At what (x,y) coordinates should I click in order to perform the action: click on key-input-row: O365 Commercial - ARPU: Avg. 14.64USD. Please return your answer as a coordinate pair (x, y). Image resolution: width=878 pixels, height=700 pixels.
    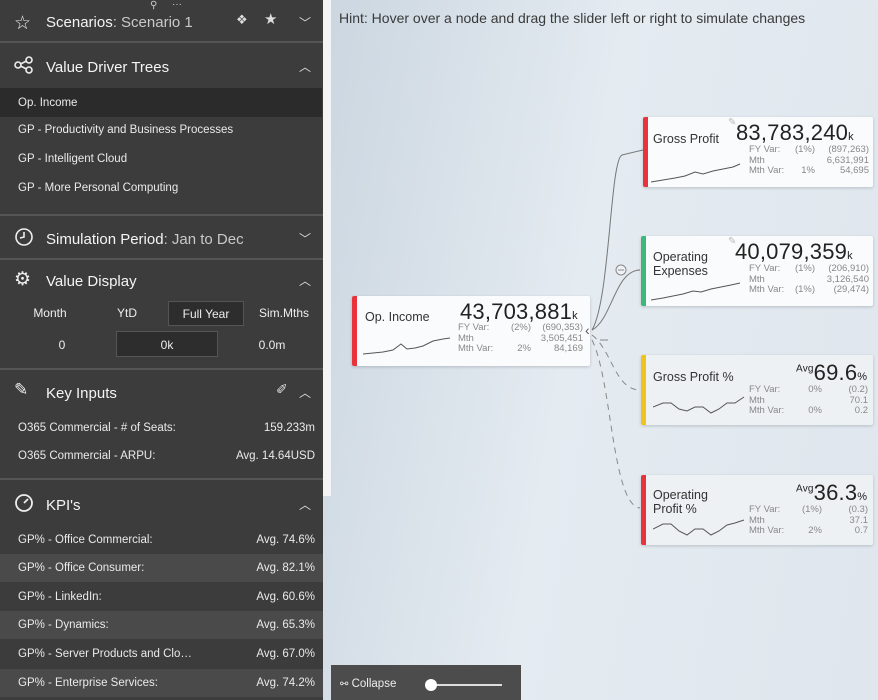
    Looking at the image, I should click on (161, 456).